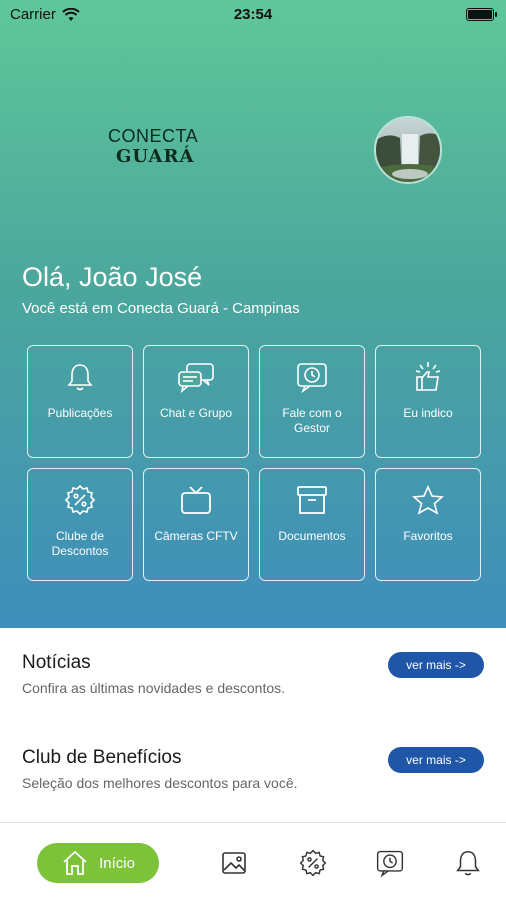 Image resolution: width=506 pixels, height=900 pixels. I want to click on tile-label: Publicações, so click(80, 413).